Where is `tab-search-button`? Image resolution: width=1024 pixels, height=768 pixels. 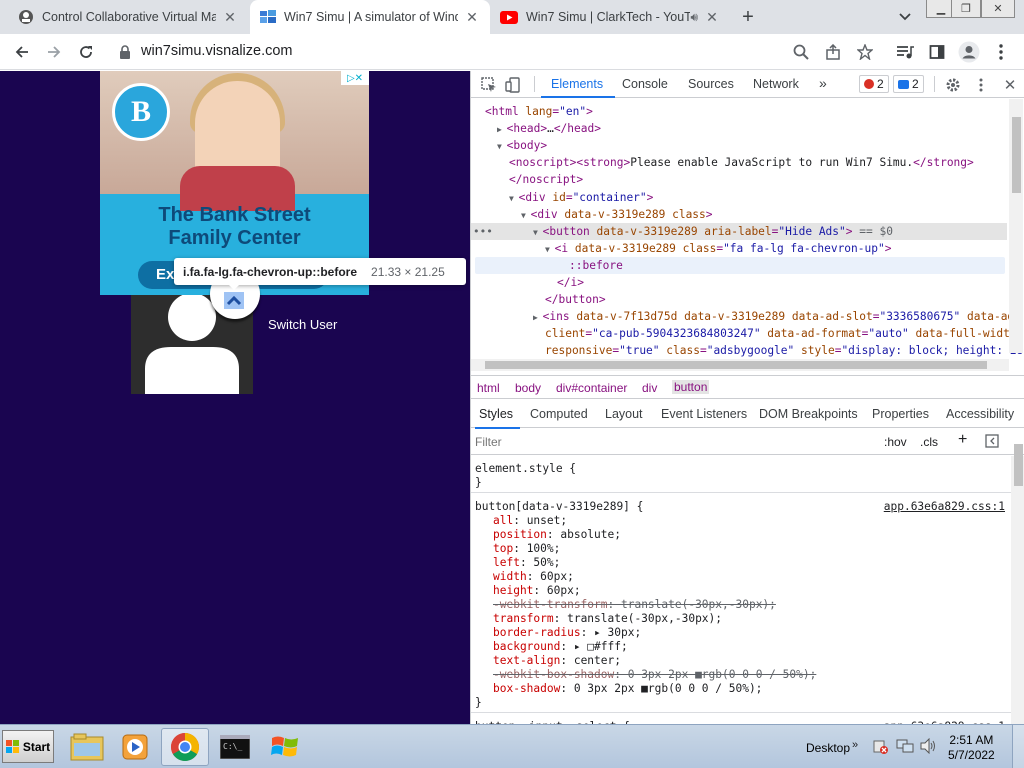 tab-search-button is located at coordinates (905, 17).